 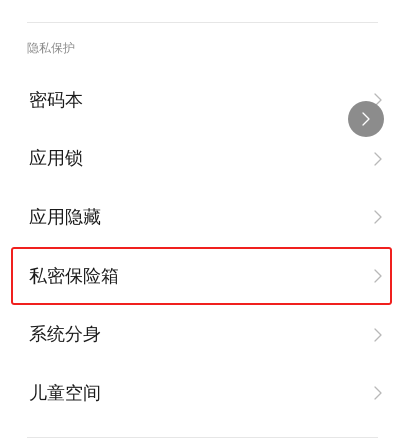 What do you see at coordinates (201, 100) in the screenshot?
I see `settings-item: 密码本` at bounding box center [201, 100].